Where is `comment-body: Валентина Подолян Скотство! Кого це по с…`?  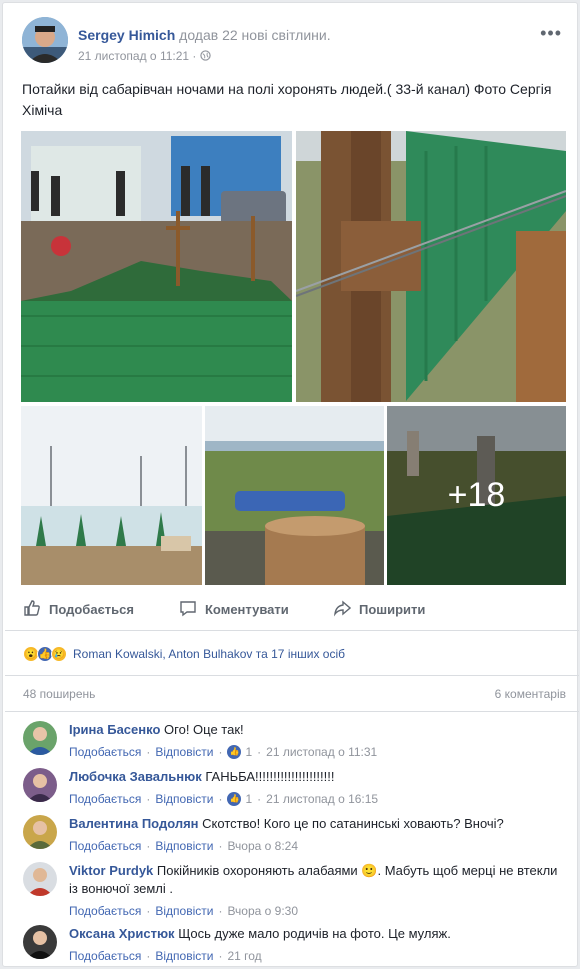 comment-body: Валентина Подолян Скотство! Кого це по с… is located at coordinates (316, 835).